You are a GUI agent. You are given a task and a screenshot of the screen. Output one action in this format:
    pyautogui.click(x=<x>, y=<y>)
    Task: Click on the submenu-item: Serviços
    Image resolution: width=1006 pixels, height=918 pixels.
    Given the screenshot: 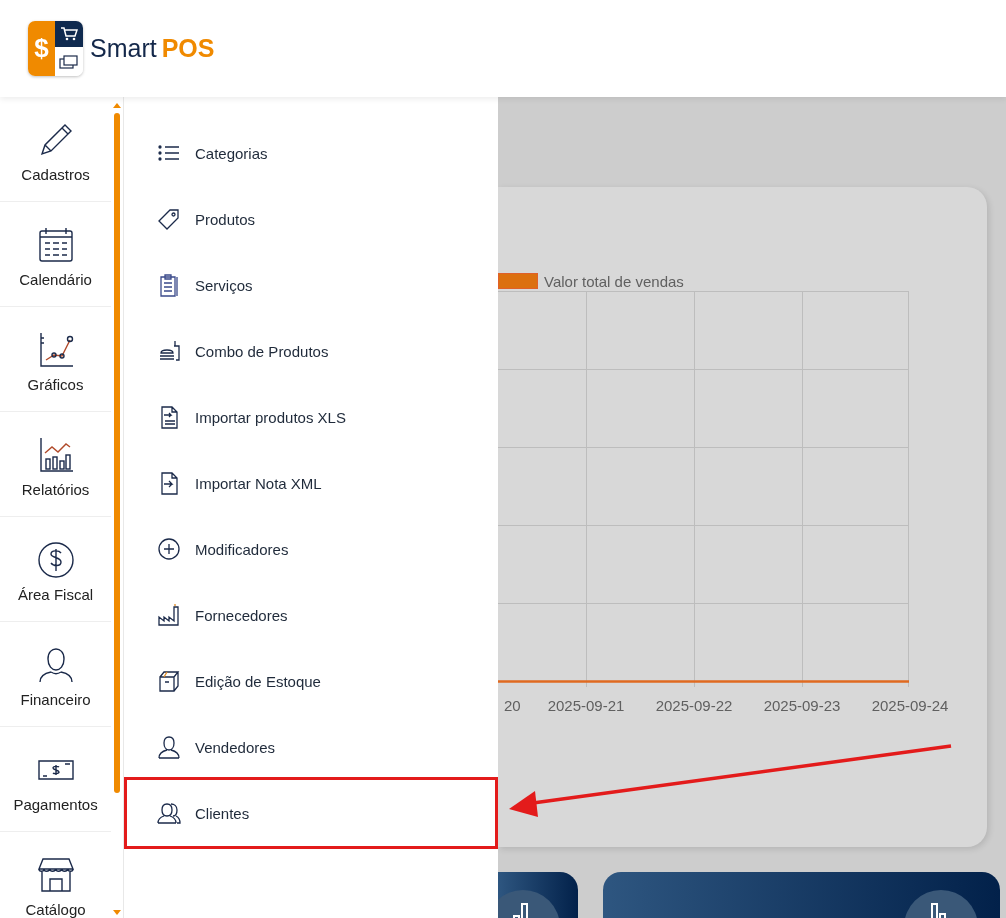 What is the action you would take?
    pyautogui.click(x=311, y=285)
    